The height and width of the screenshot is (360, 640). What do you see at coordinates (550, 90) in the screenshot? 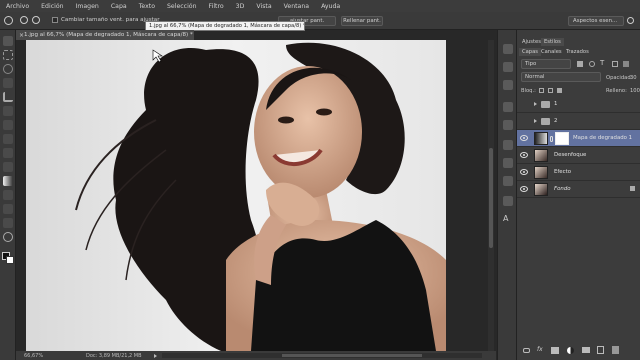
I see `lock-move-icon` at bounding box center [550, 90].